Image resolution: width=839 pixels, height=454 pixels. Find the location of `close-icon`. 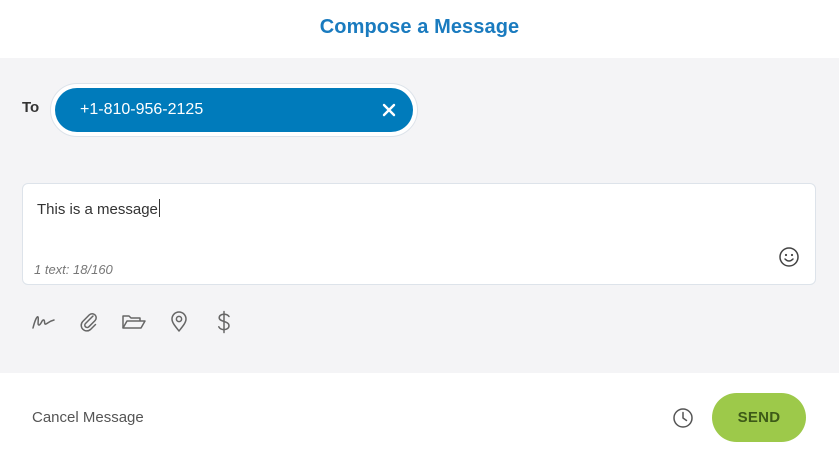

close-icon is located at coordinates (389, 110).